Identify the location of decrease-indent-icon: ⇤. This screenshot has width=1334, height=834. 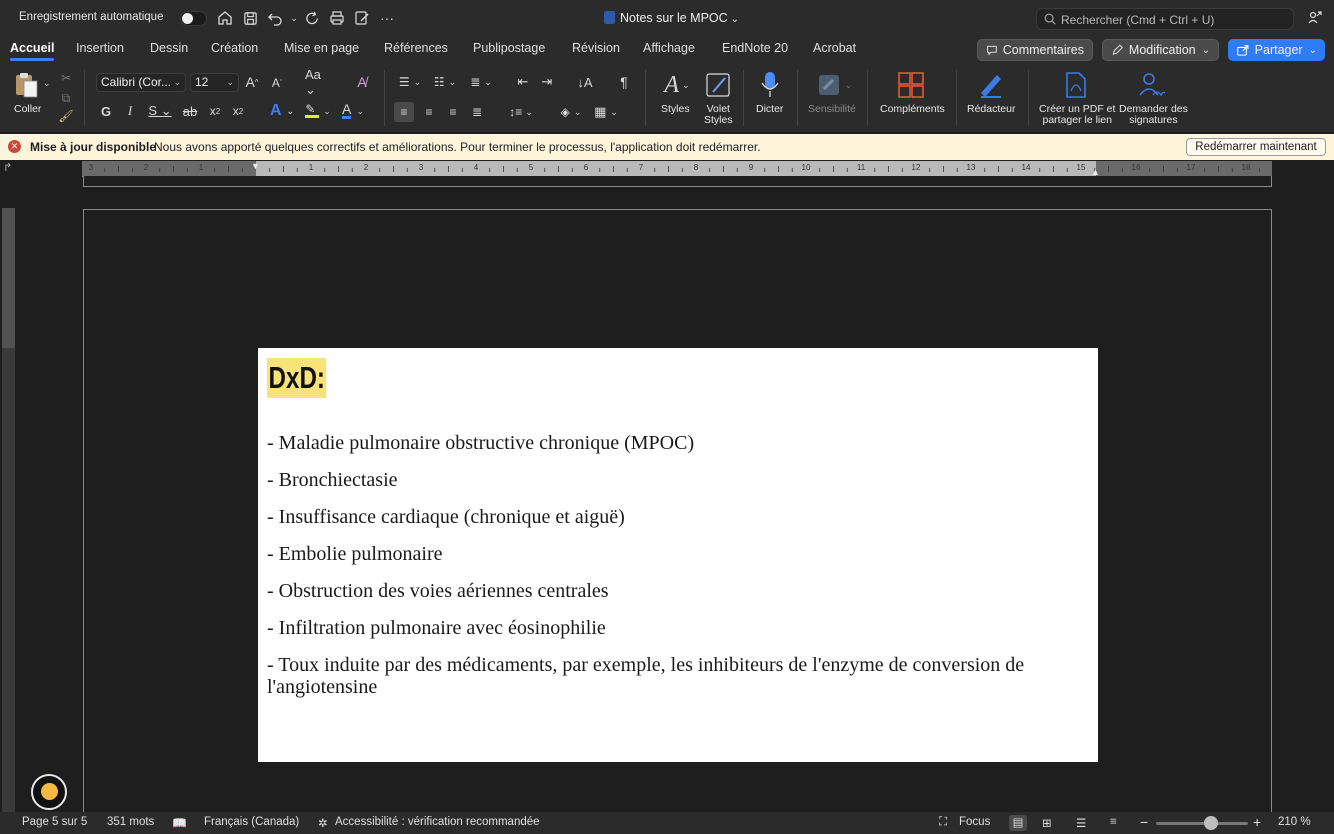
(523, 82).